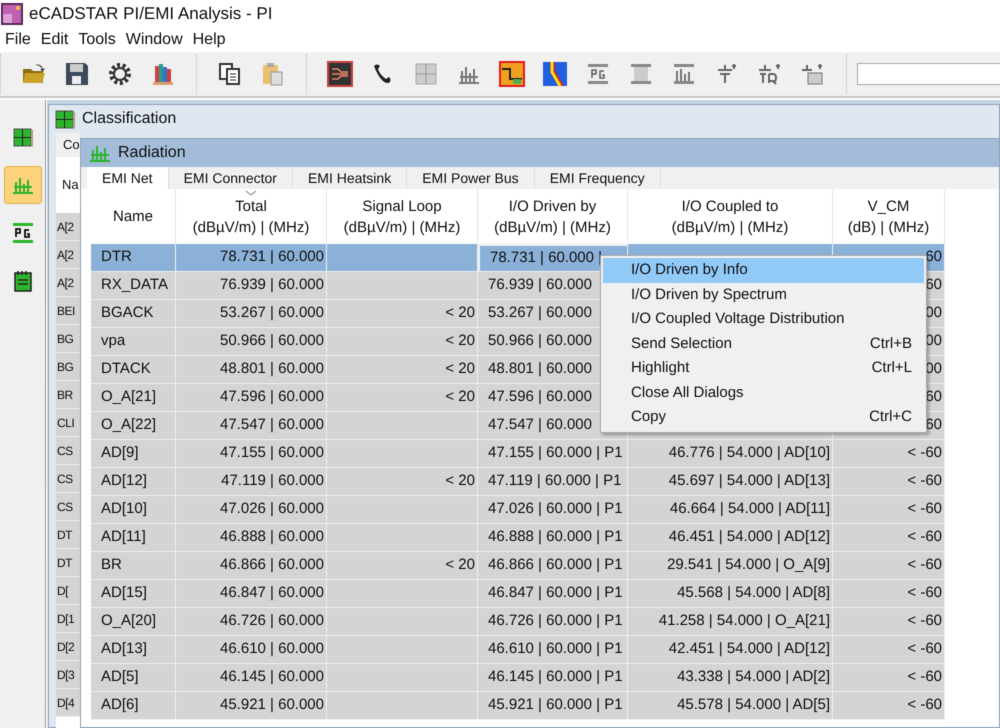  I want to click on table-cell-text: D[2, so click(65, 647).